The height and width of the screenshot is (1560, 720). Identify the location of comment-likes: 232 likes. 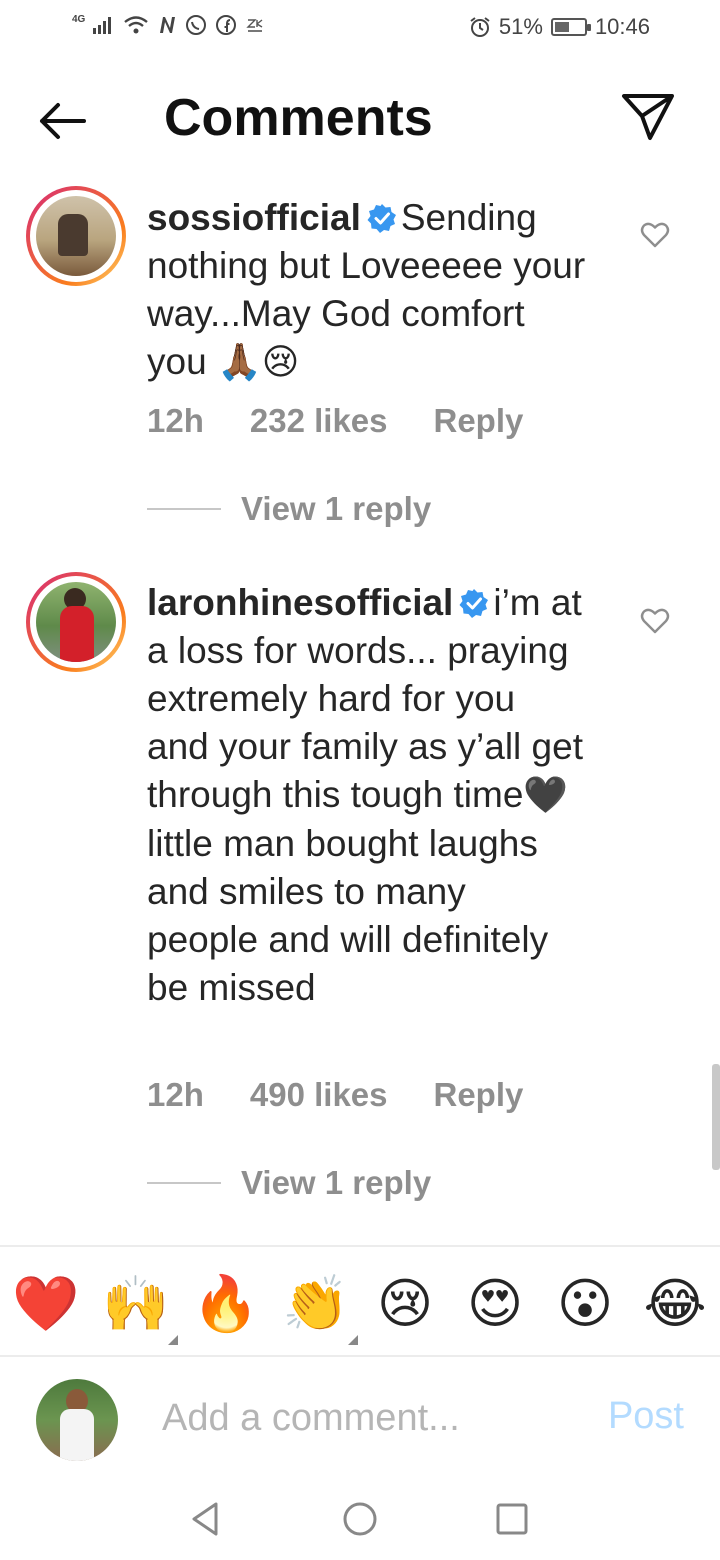
(319, 421).